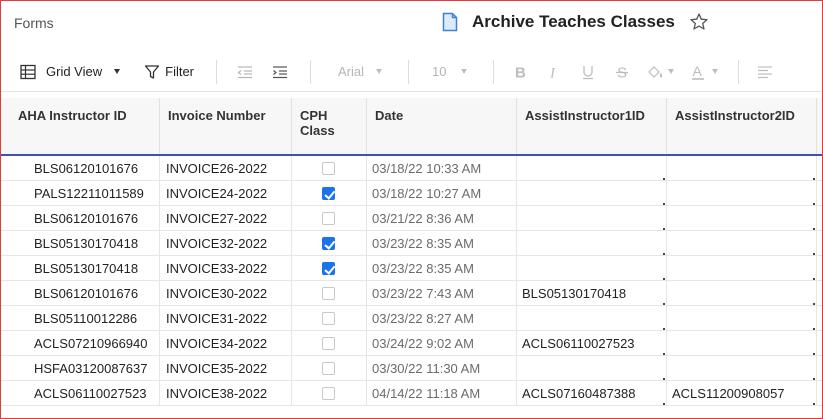  What do you see at coordinates (442, 218) in the screenshot?
I see `cell-date: 03/21/22 8:36 AM` at bounding box center [442, 218].